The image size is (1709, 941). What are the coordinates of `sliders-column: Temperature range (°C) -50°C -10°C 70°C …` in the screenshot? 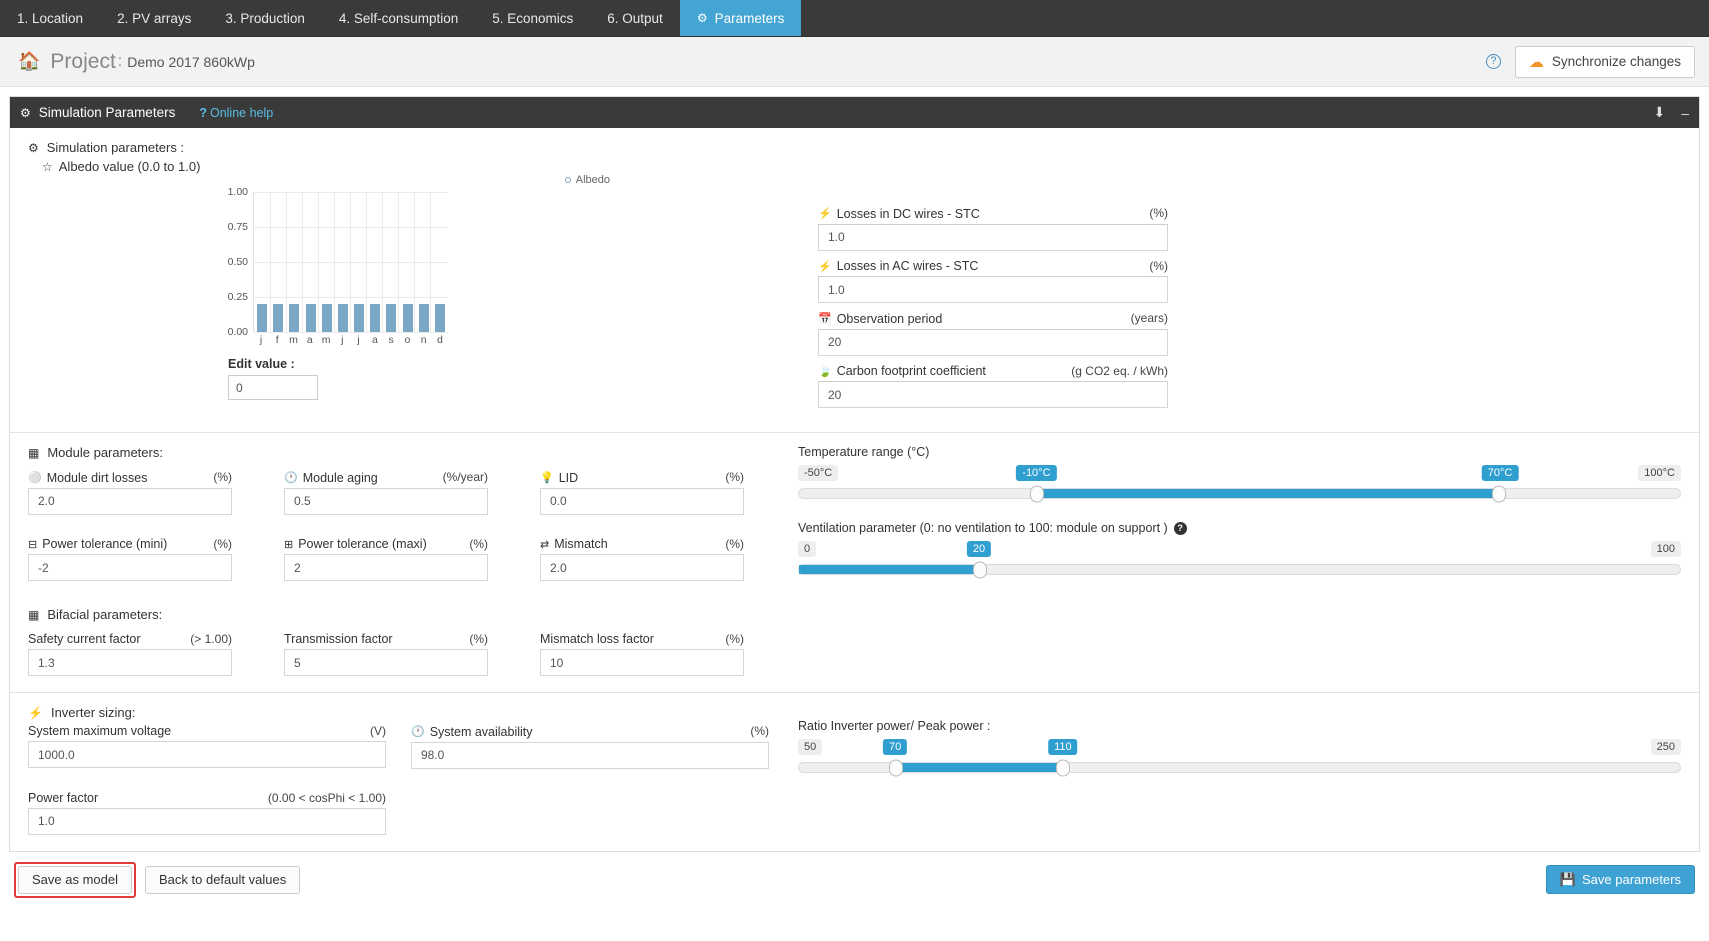 It's located at (1234, 560).